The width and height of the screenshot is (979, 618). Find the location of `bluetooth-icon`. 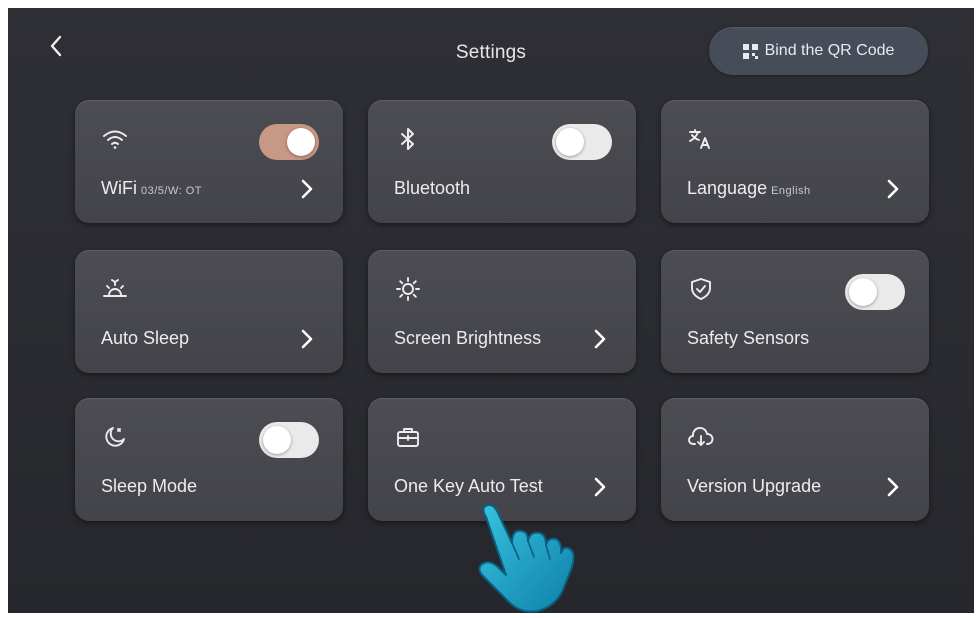

bluetooth-icon is located at coordinates (408, 139).